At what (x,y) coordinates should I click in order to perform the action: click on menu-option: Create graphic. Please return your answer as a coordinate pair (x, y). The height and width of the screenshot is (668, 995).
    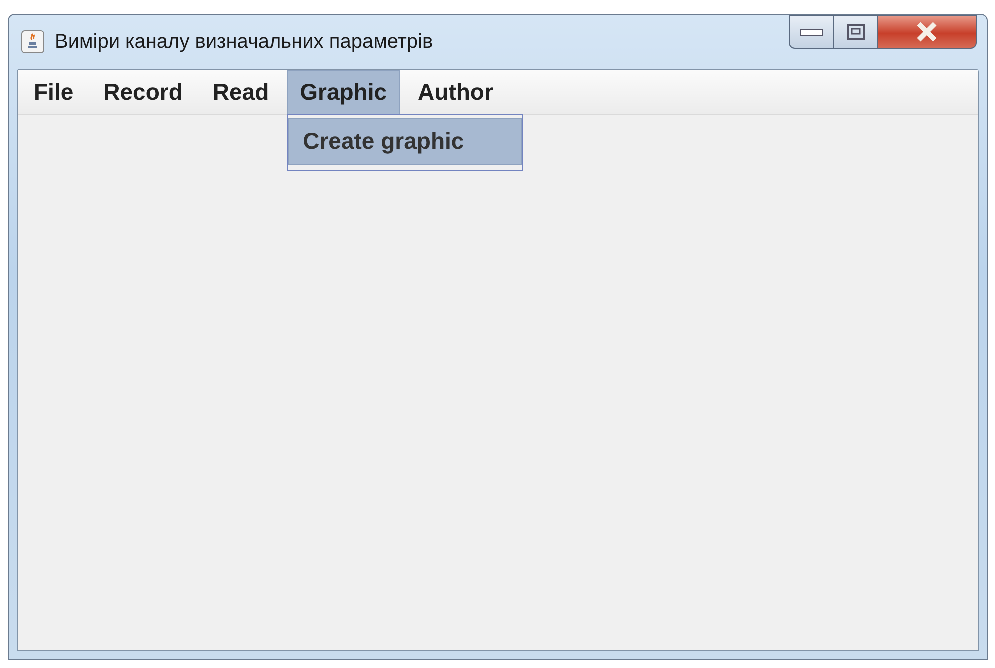
    Looking at the image, I should click on (405, 141).